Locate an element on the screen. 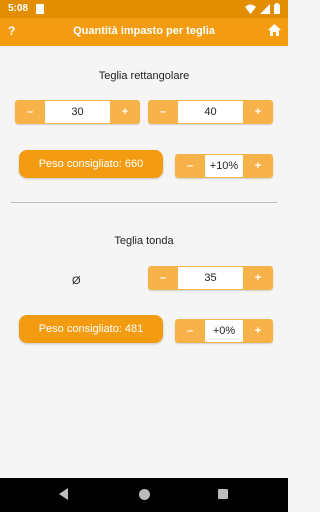  rect-width-value: 30 is located at coordinates (77, 112).